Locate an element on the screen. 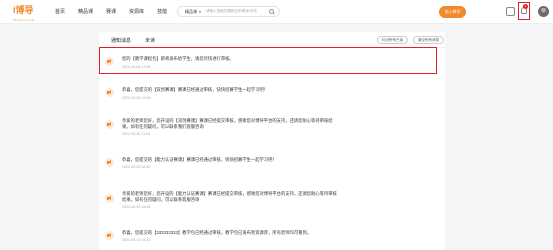 This screenshot has width=553, height=250. nav-item-skills: 技能 is located at coordinates (162, 11).